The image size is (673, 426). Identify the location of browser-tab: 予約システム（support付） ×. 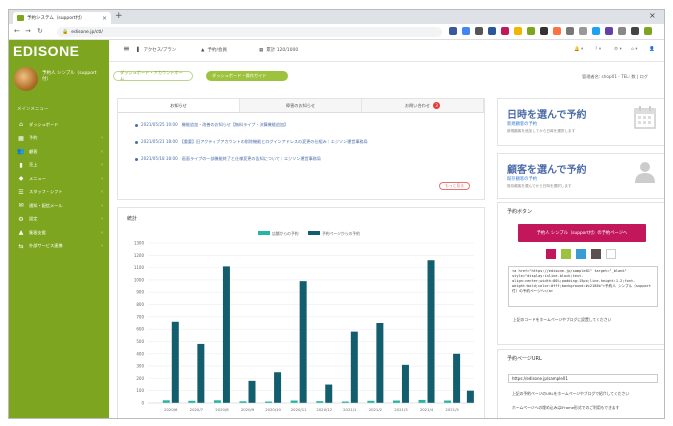
(62, 18).